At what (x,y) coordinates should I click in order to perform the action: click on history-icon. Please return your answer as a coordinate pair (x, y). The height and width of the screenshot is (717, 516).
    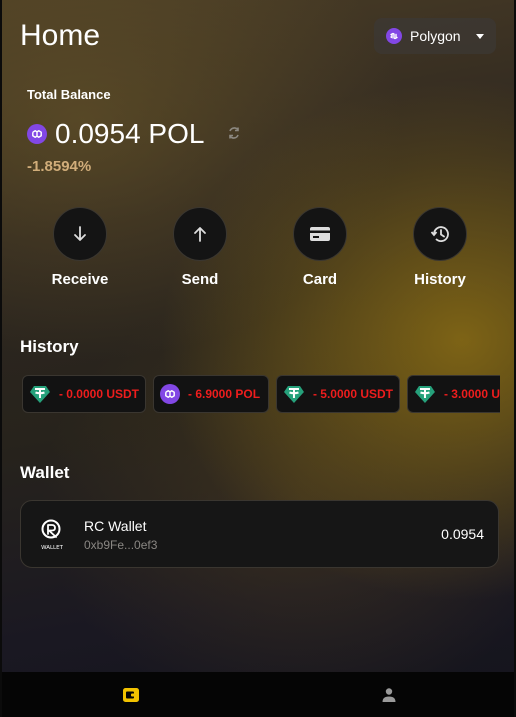
    Looking at the image, I should click on (439, 234).